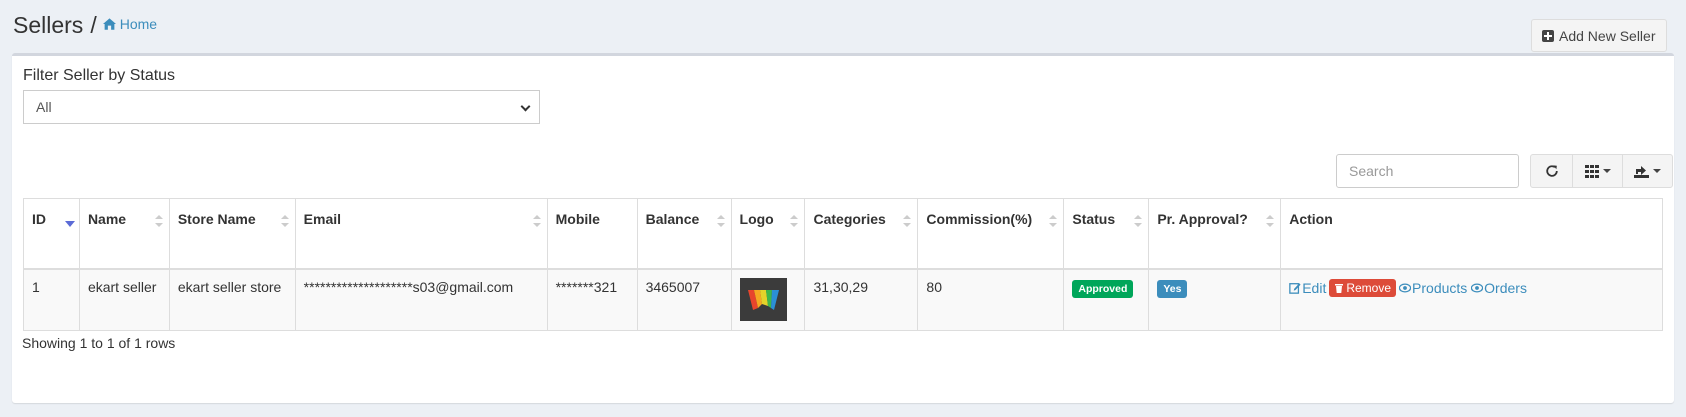  Describe the element at coordinates (124, 234) in the screenshot. I see `column-header-name: Name` at that location.